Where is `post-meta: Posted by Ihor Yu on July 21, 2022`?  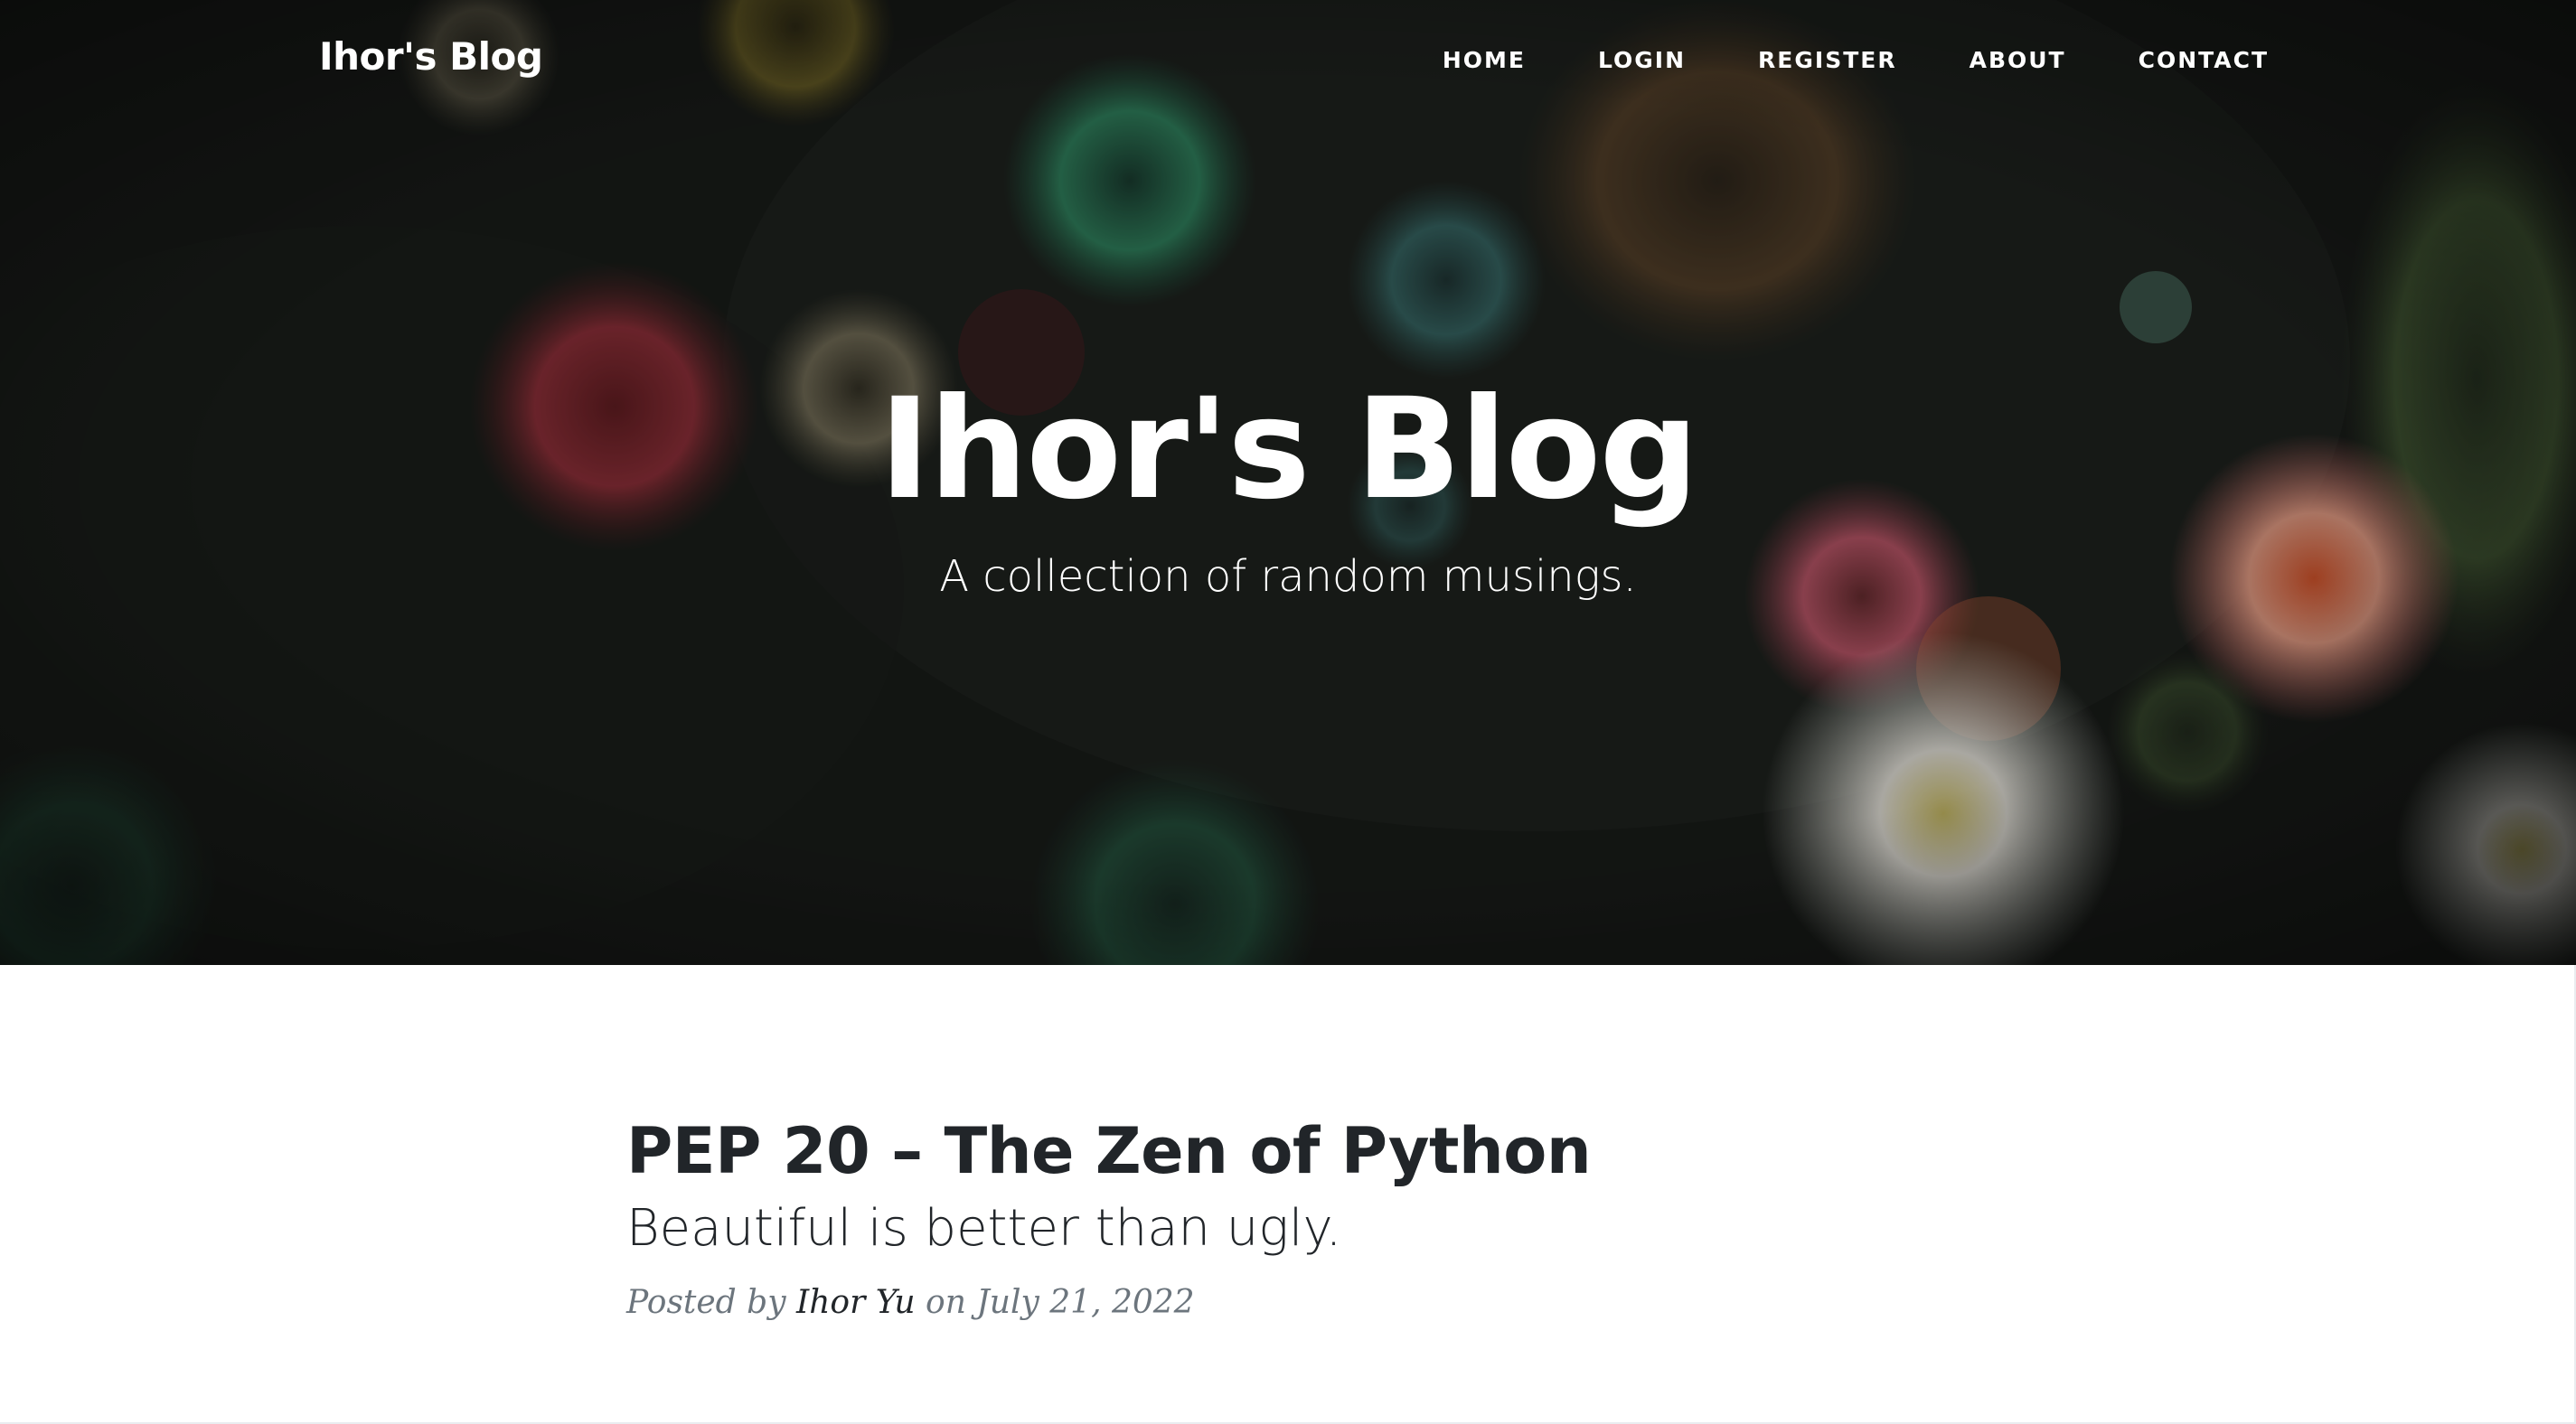
post-meta: Posted by Ihor Yu on July 21, 2022 is located at coordinates (1291, 1303).